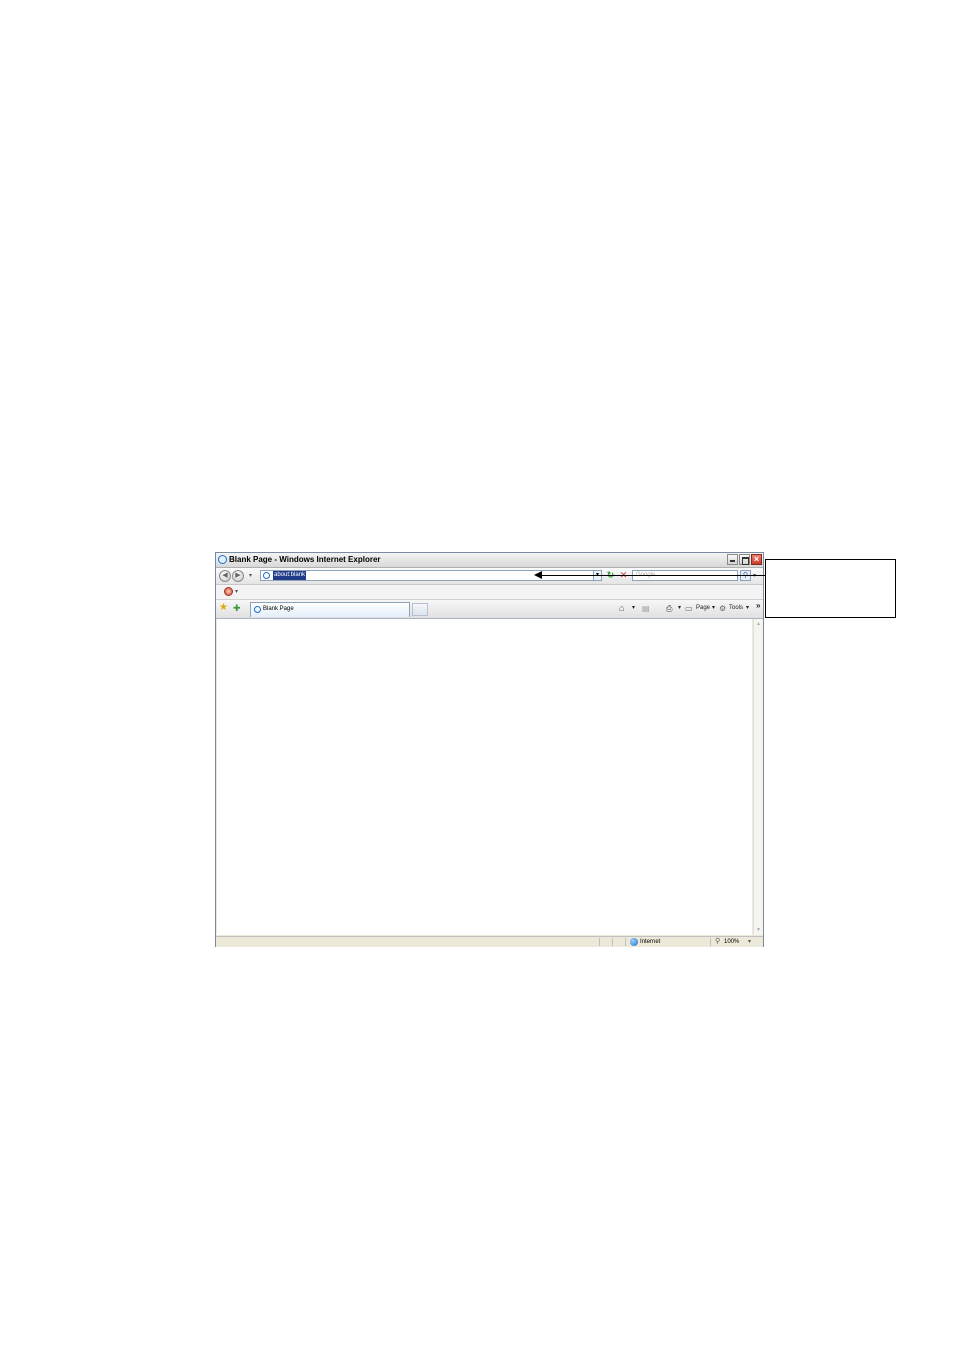 The width and height of the screenshot is (954, 1350). What do you see at coordinates (669, 608) in the screenshot?
I see `printer-icon: ⎙` at bounding box center [669, 608].